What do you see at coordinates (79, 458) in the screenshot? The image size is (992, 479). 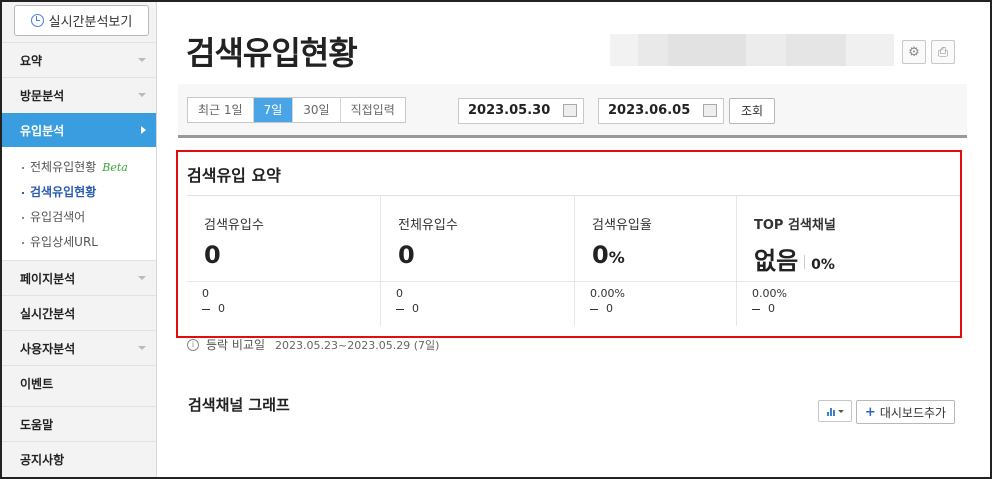 I see `sidebar-item-notices: 공지사항` at bounding box center [79, 458].